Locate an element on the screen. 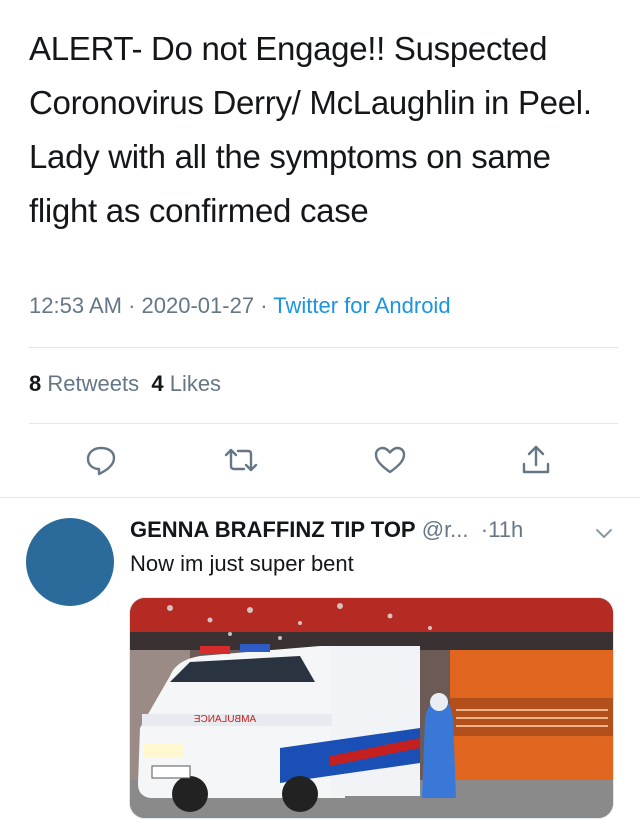 This screenshot has width=640, height=819. retweets-count: 8 is located at coordinates (35, 383).